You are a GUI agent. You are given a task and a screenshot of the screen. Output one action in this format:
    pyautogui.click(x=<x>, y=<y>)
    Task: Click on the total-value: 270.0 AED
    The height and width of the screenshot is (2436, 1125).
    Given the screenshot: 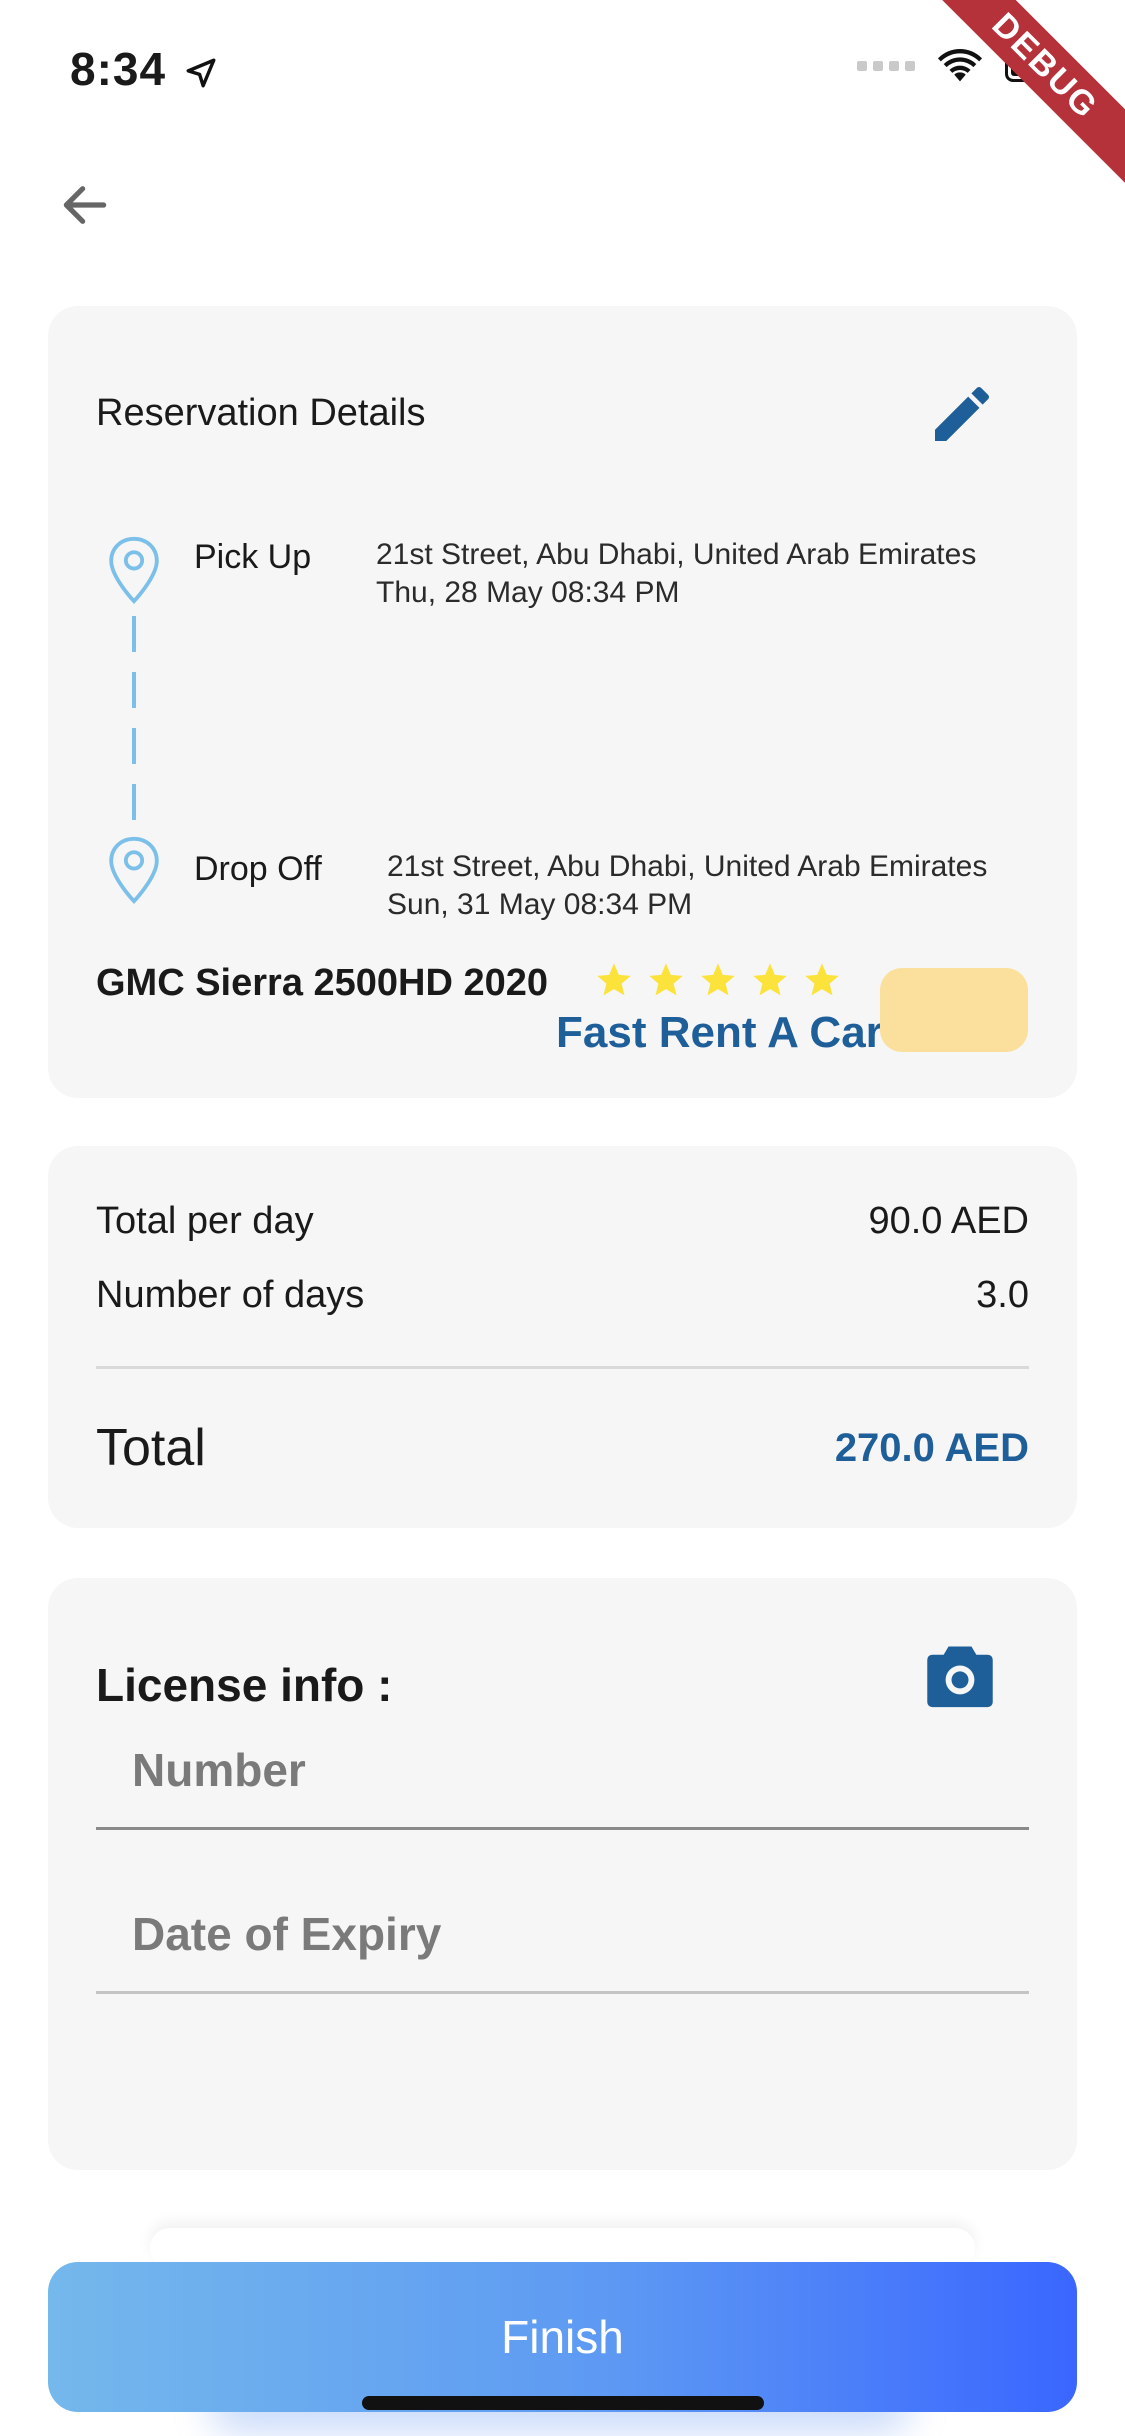 What is the action you would take?
    pyautogui.click(x=931, y=1448)
    